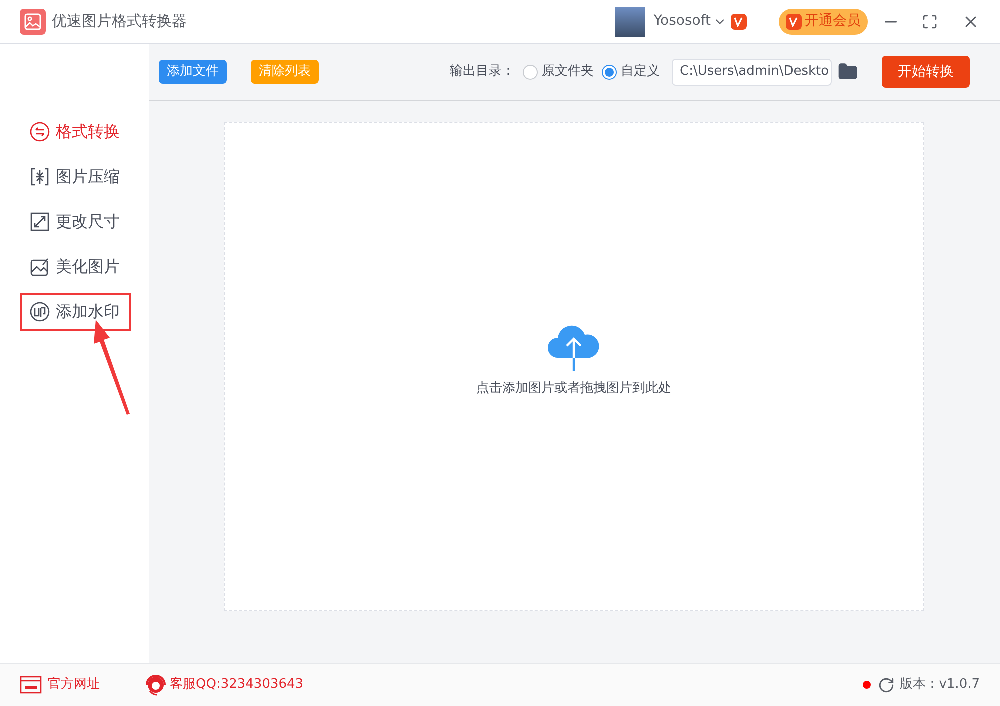 This screenshot has width=1000, height=706. What do you see at coordinates (40, 177) in the screenshot?
I see `compress-icon` at bounding box center [40, 177].